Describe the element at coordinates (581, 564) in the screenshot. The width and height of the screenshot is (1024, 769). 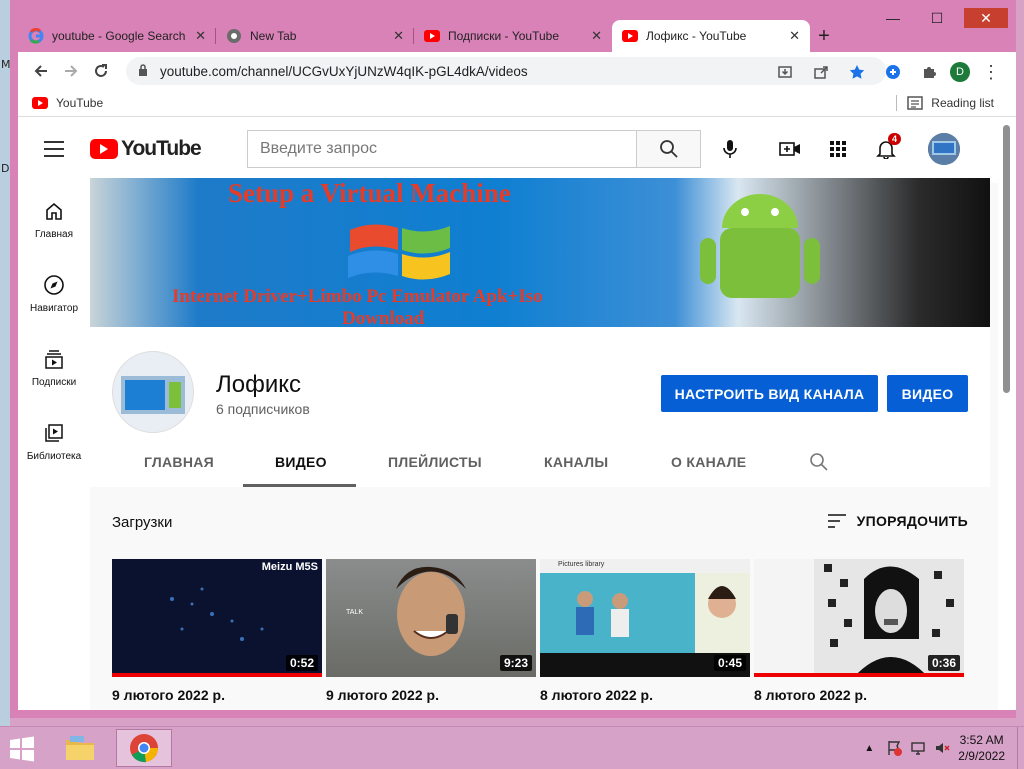
I see `thumbnail-caption: Pictures library` at that location.